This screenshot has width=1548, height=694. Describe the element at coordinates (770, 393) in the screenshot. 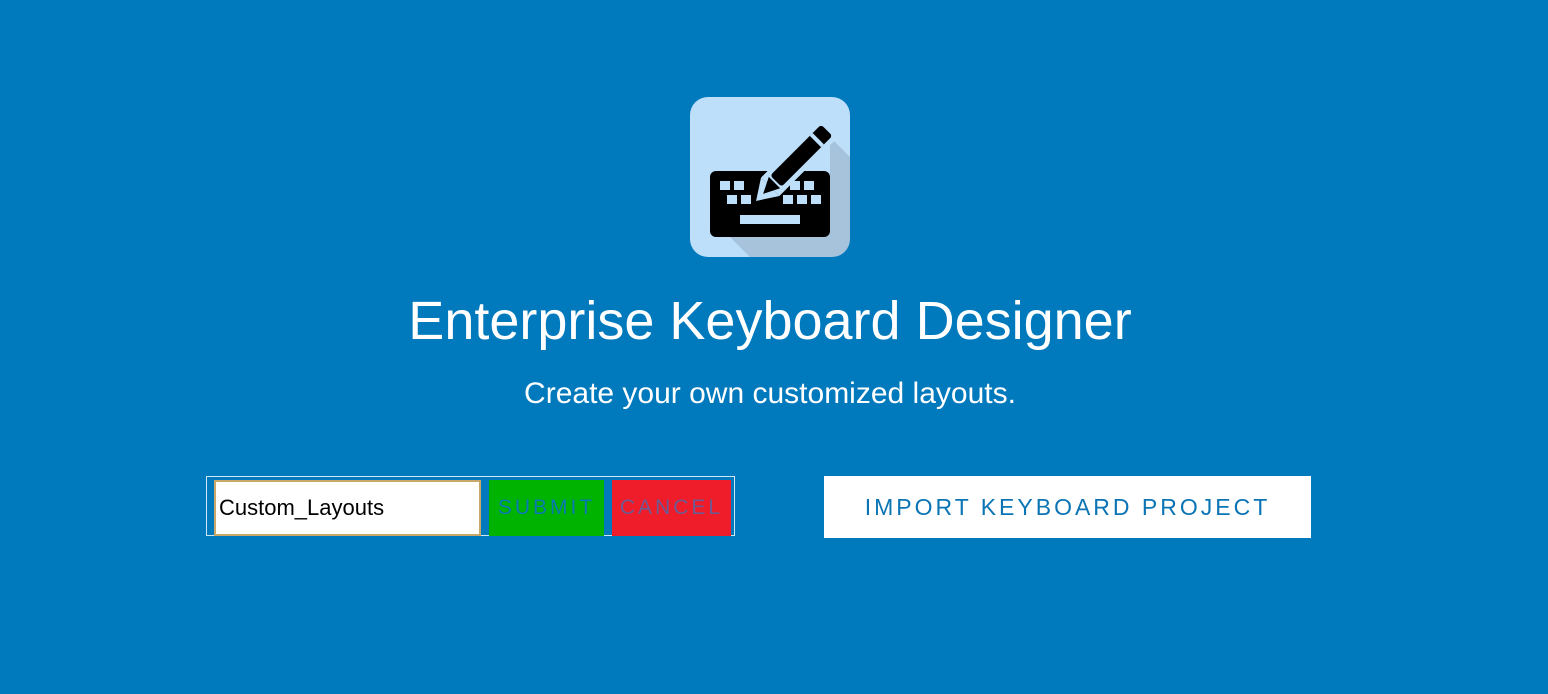

I see `page-subtitle: Create your own customized layouts.` at that location.